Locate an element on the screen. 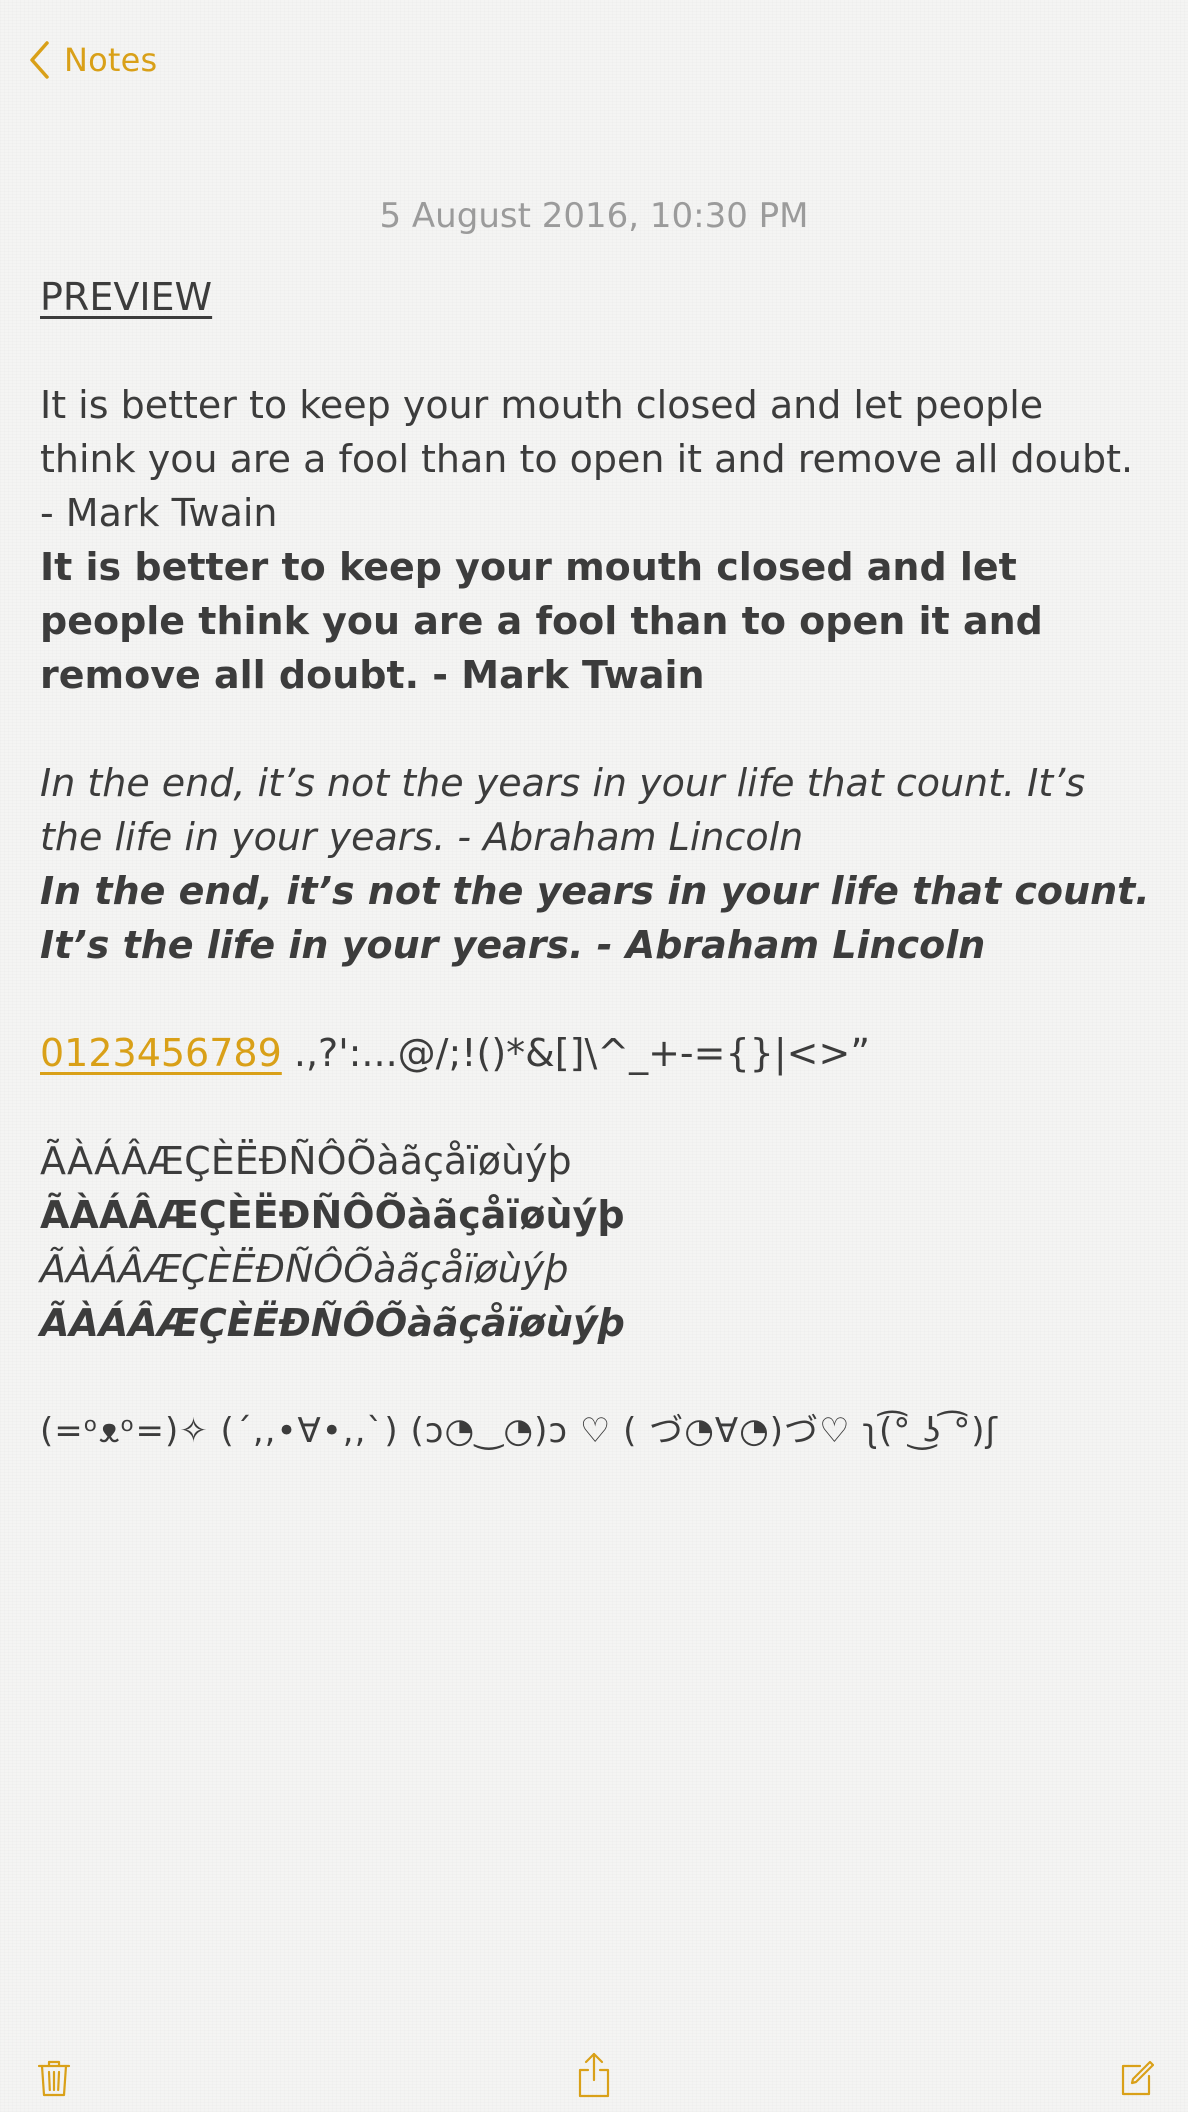  share-icon is located at coordinates (594, 2077).